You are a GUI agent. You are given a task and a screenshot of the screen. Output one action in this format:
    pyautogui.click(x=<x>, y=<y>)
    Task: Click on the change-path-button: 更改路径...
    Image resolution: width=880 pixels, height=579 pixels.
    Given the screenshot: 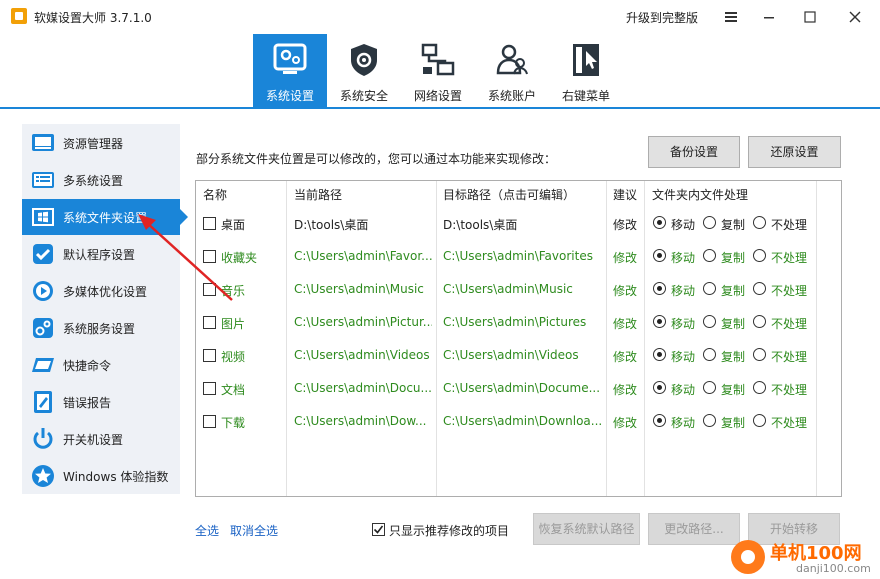 What is the action you would take?
    pyautogui.click(x=694, y=529)
    